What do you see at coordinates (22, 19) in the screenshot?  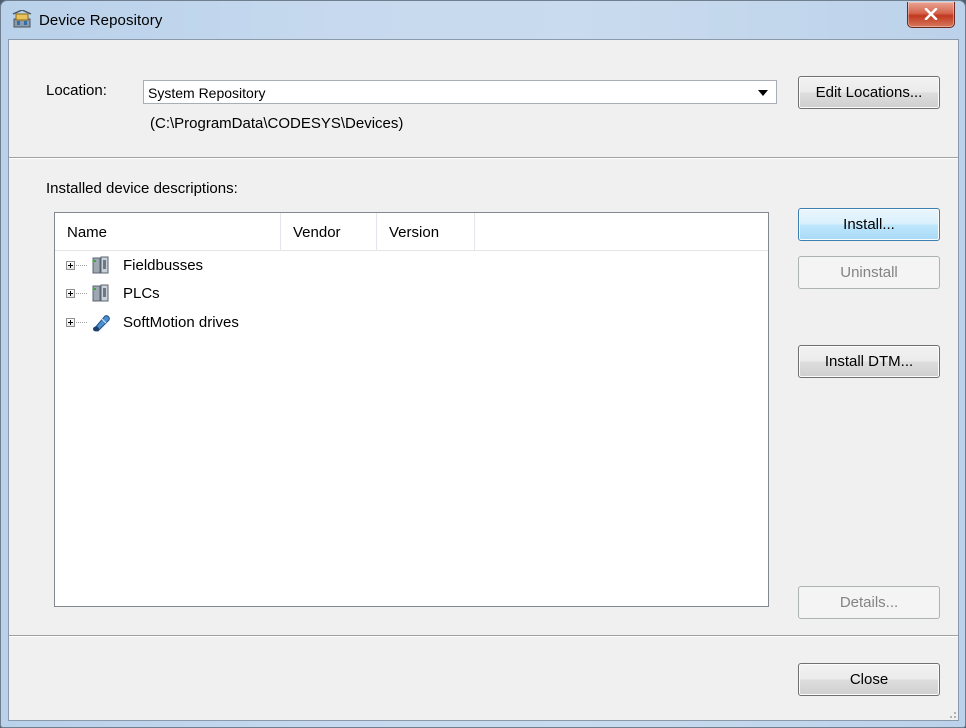 I see `device-repository-app-icon` at bounding box center [22, 19].